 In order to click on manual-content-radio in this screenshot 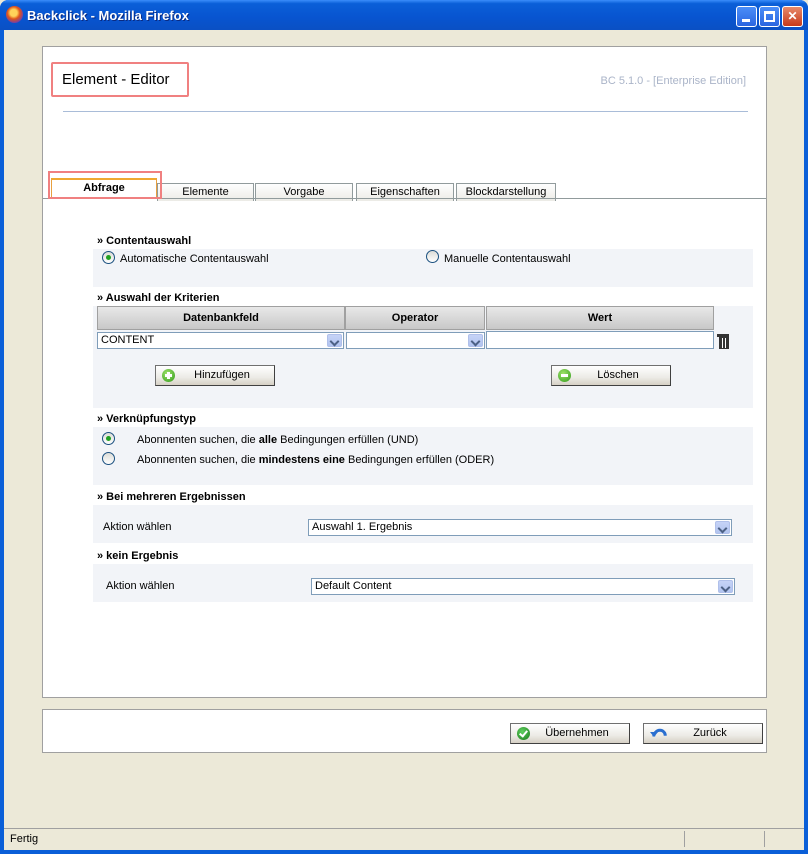, I will do `click(432, 256)`.